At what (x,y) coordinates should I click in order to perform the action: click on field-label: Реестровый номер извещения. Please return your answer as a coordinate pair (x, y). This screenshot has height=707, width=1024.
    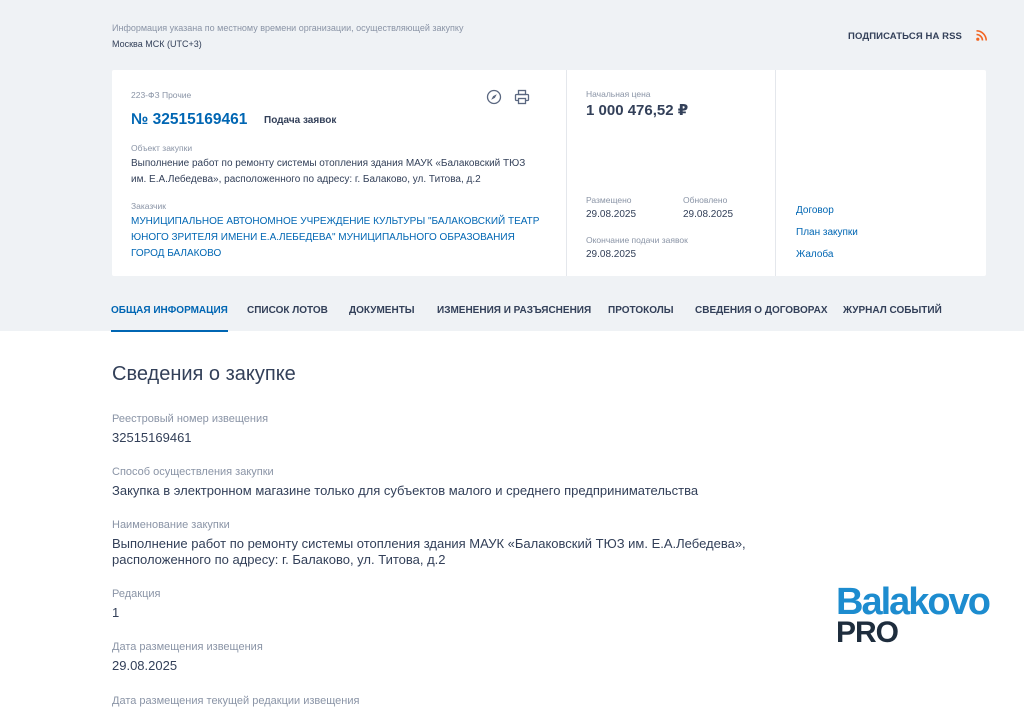
    Looking at the image, I should click on (190, 419).